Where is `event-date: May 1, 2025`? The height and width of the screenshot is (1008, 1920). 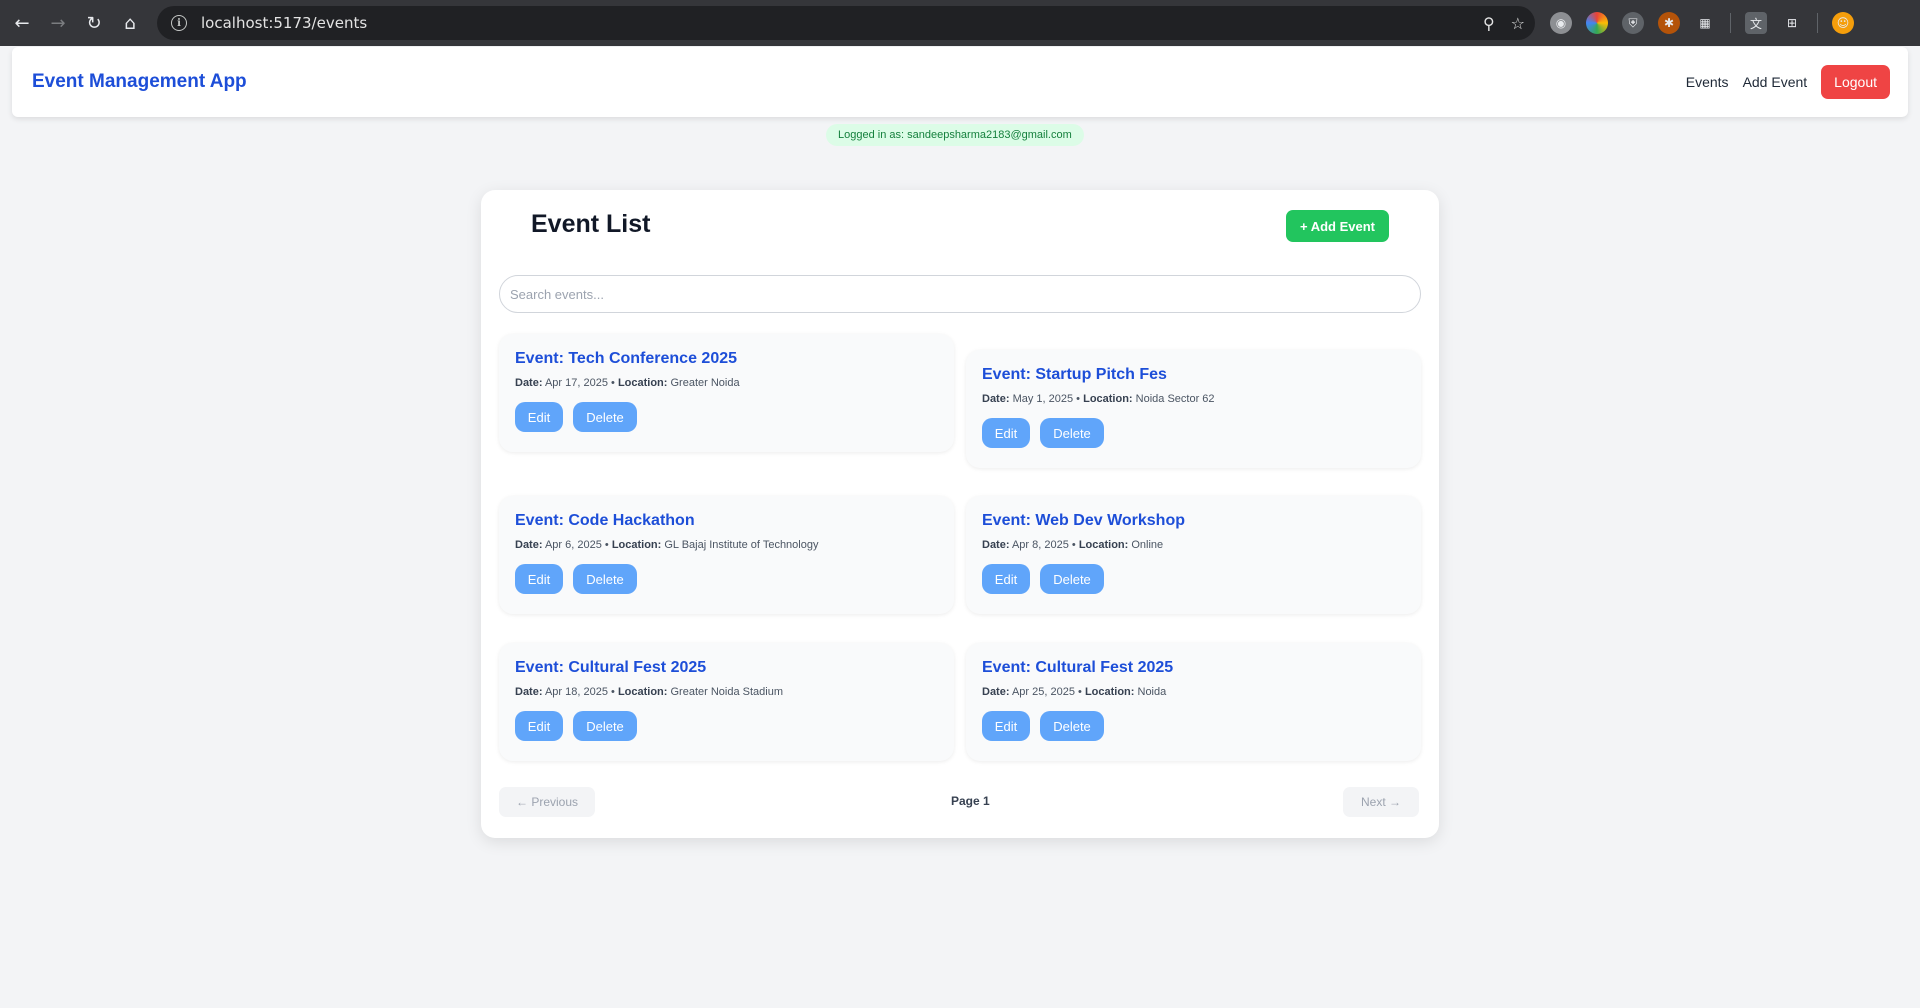 event-date: May 1, 2025 is located at coordinates (1043, 399).